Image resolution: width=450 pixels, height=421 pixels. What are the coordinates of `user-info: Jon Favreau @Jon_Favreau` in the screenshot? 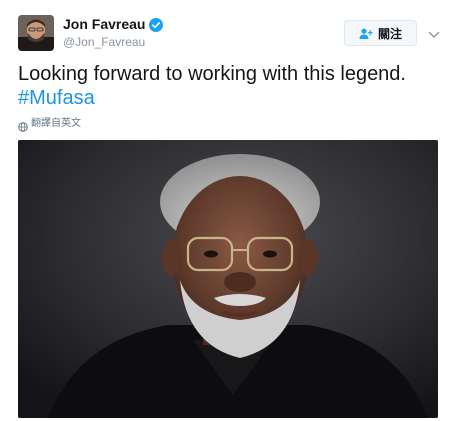 It's located at (113, 33).